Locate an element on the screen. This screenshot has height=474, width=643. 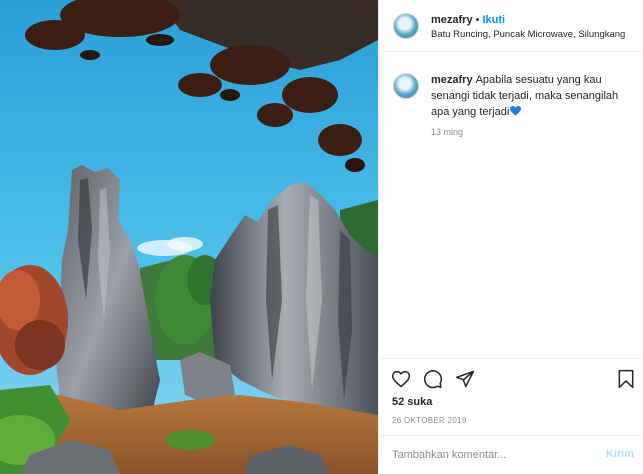
heart-icon is located at coordinates (401, 379).